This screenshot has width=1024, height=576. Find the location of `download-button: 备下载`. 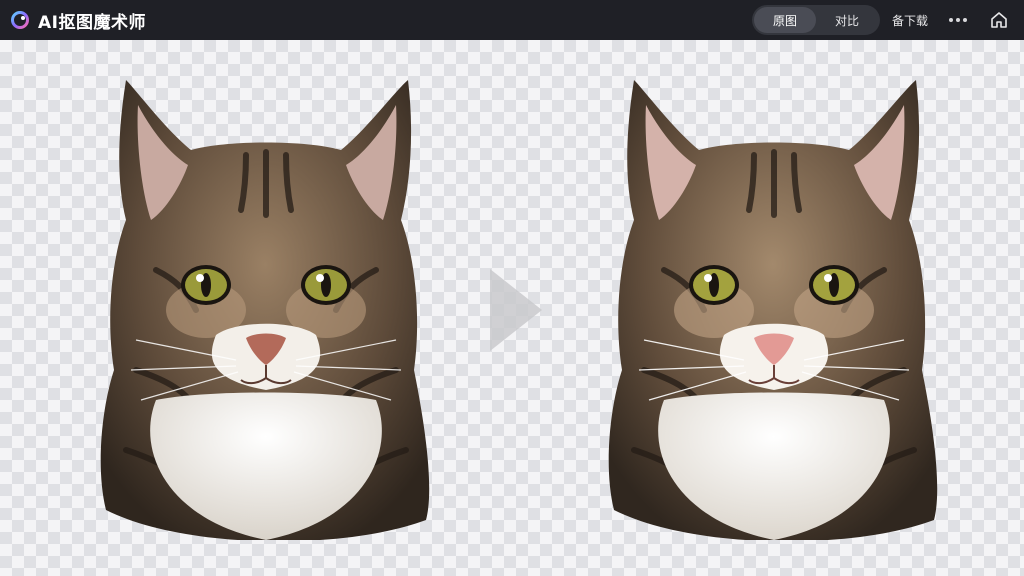

download-button: 备下载 is located at coordinates (910, 20).